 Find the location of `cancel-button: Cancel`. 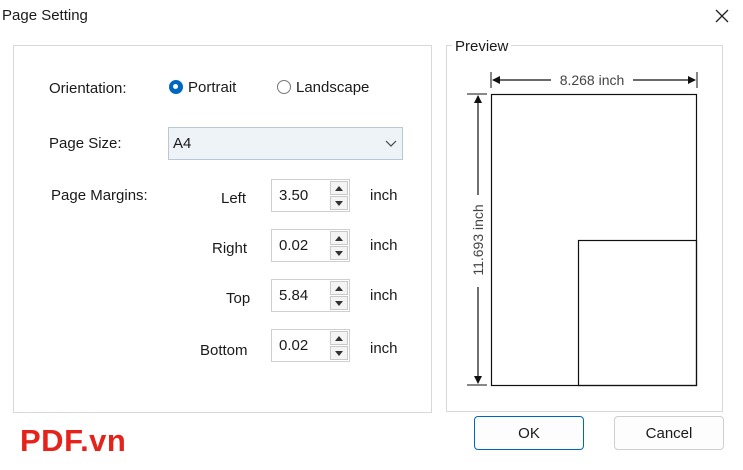

cancel-button: Cancel is located at coordinates (669, 433).